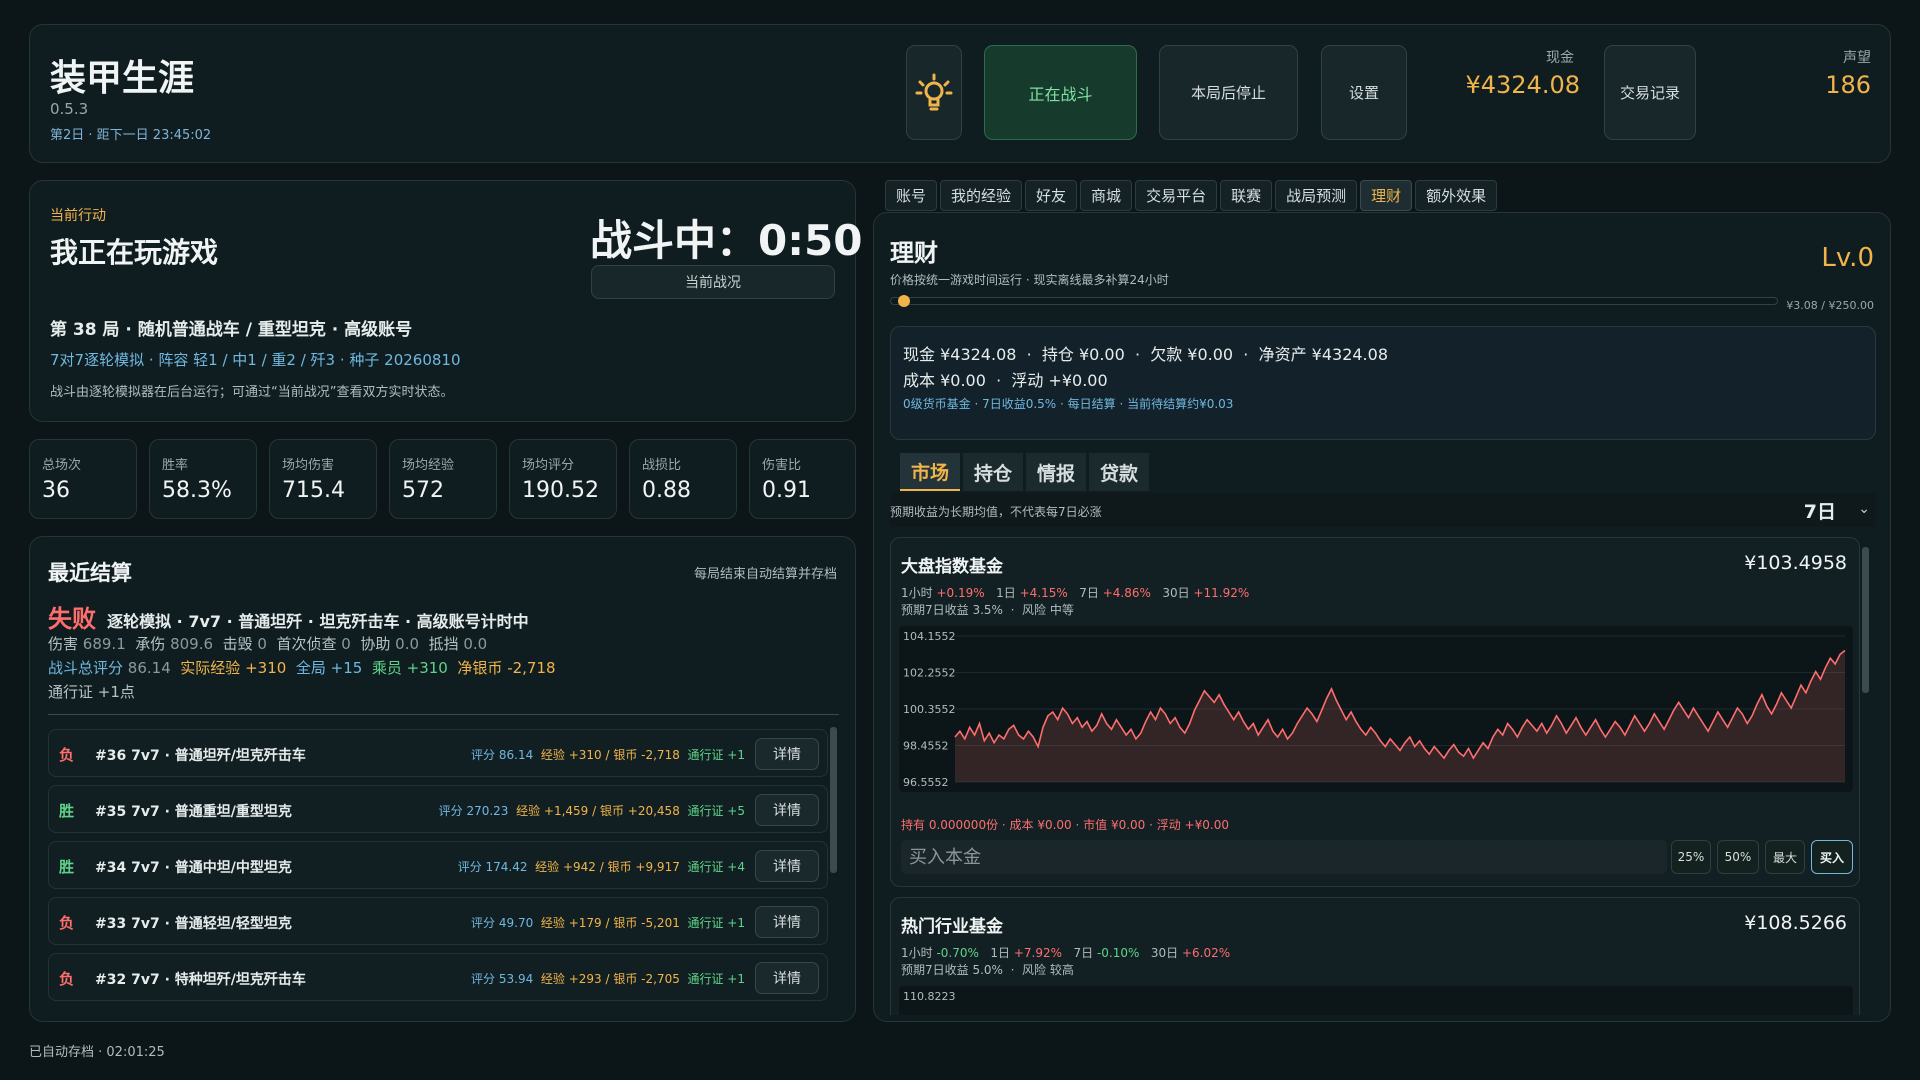 The width and height of the screenshot is (1920, 1080). I want to click on stat-value: 36, so click(56, 490).